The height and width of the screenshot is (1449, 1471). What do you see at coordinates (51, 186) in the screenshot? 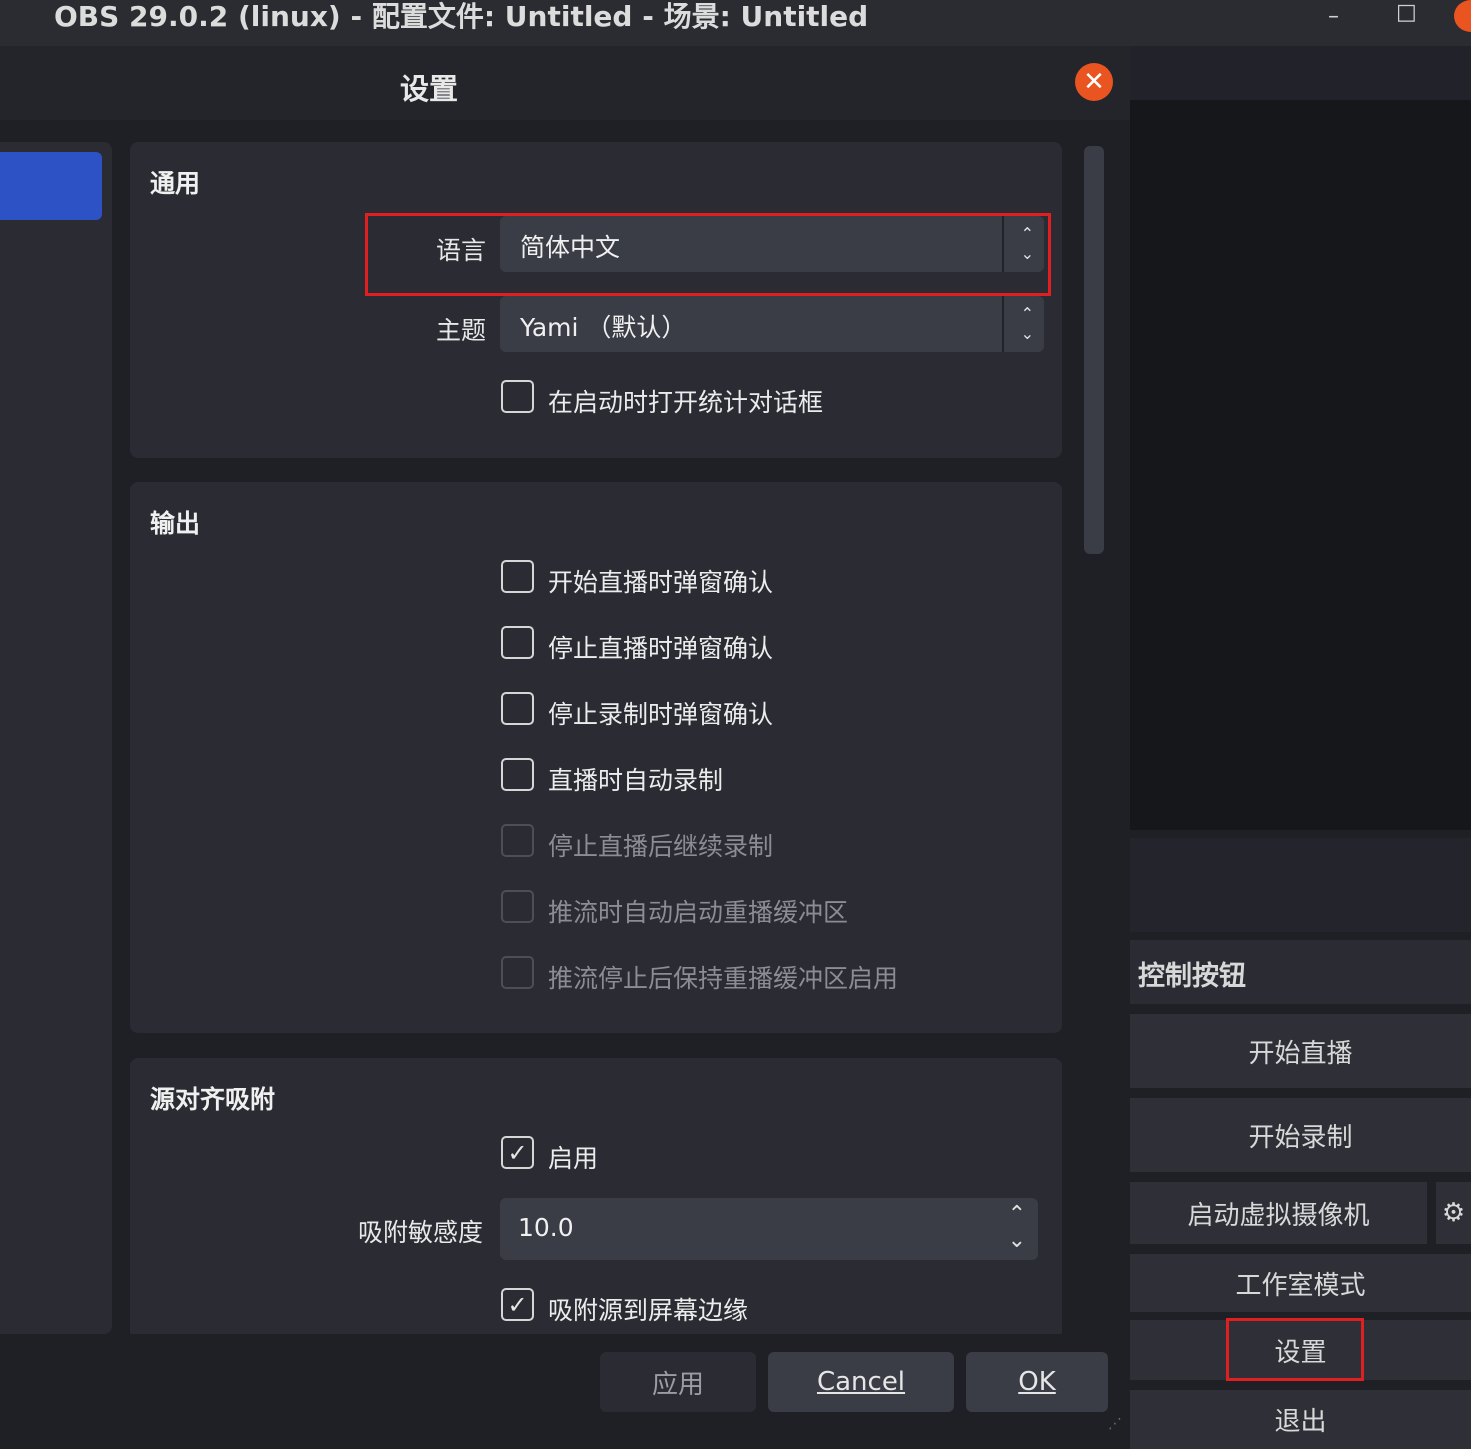
I see `sidebar-item-general-selected` at bounding box center [51, 186].